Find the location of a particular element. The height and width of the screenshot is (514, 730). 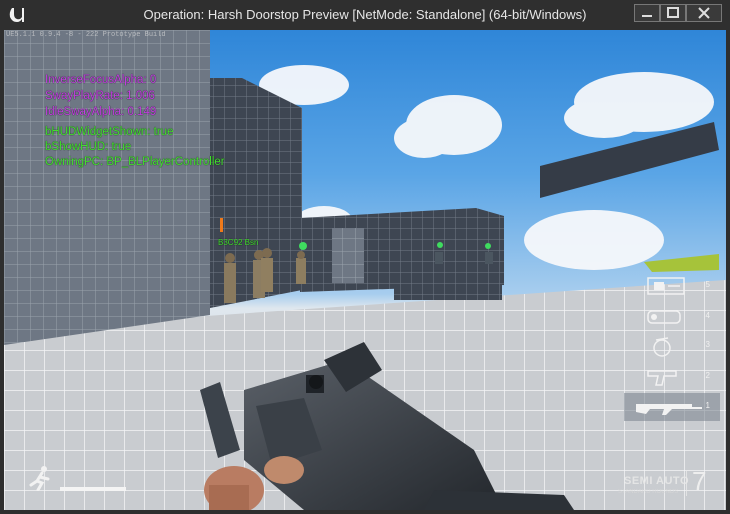

ammo-separator is located at coordinates (686, 483).